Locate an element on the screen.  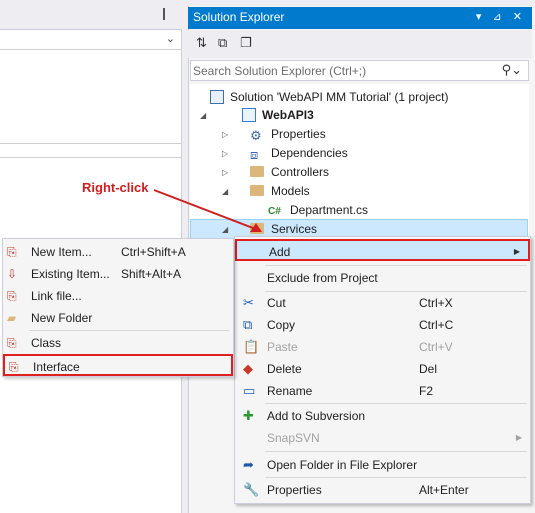
menu-item-label: Properties is located at coordinates (294, 490).